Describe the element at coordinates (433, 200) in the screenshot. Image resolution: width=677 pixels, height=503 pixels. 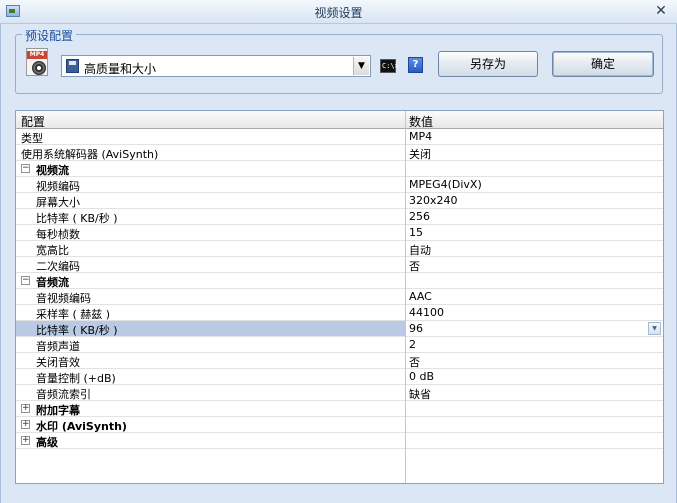
I see `row-value: 320x240` at that location.